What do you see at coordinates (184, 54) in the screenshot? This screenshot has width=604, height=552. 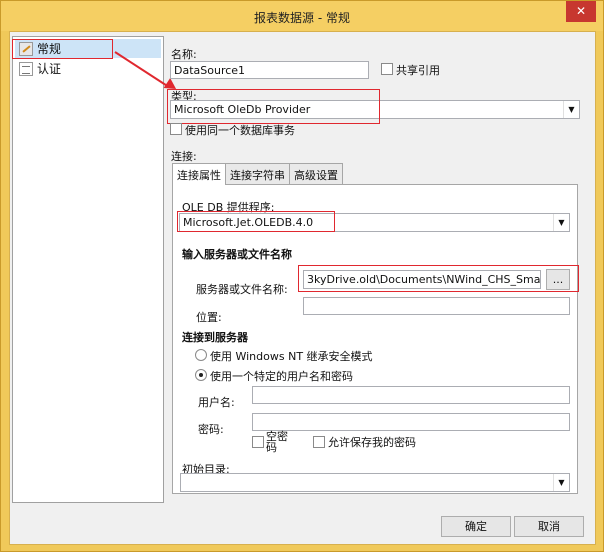 I see `name-label: 名称:` at bounding box center [184, 54].